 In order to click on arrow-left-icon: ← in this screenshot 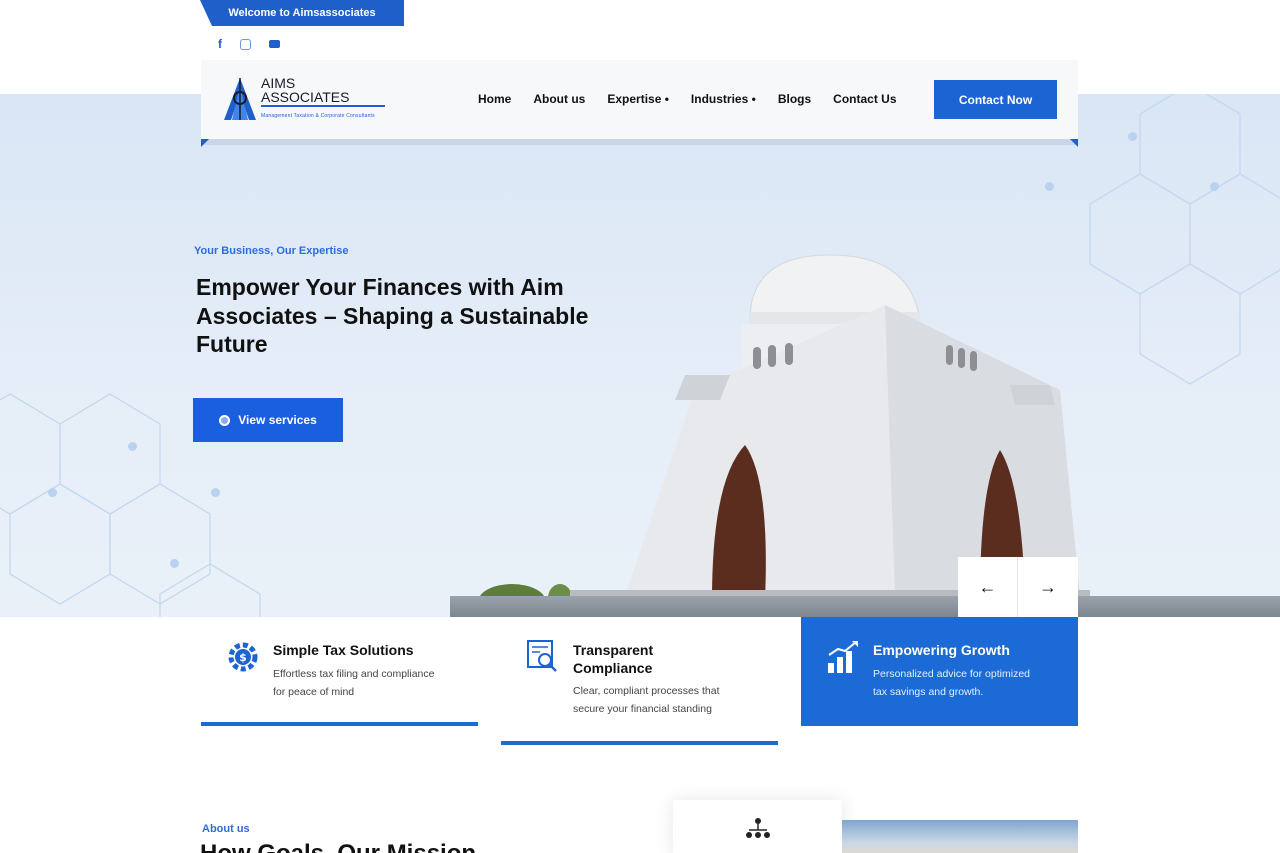, I will do `click(987, 586)`.